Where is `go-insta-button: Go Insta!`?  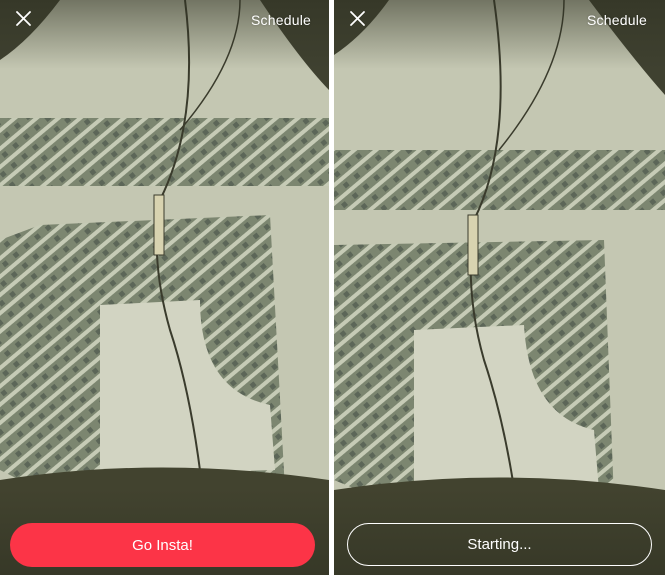 go-insta-button: Go Insta! is located at coordinates (162, 545).